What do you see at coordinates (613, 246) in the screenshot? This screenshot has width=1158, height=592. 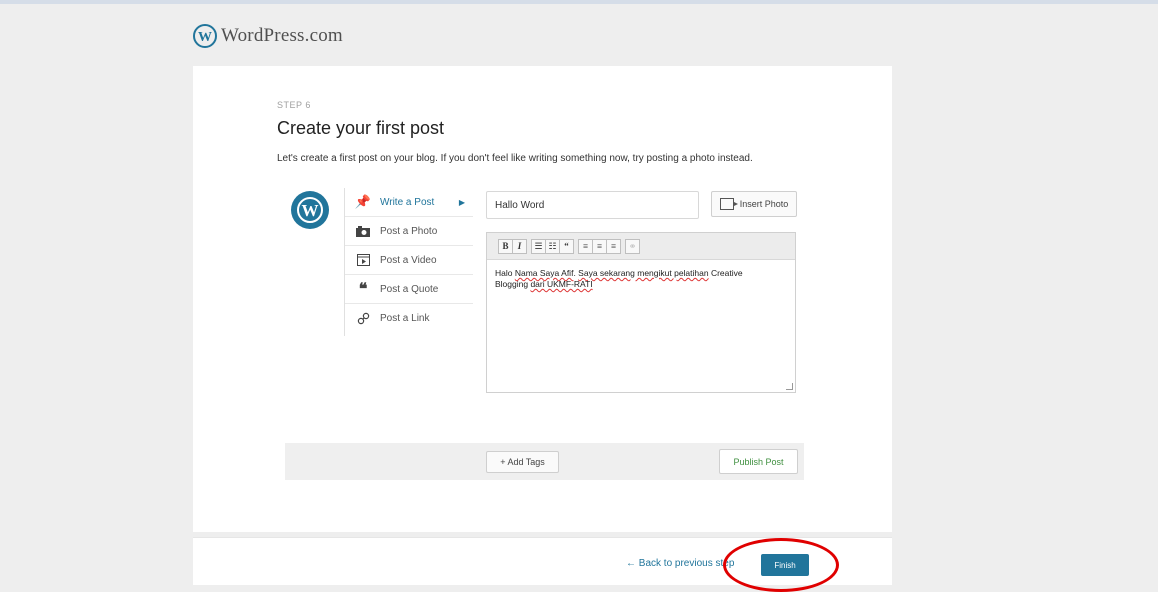 I see `align-right-icon: ≡` at bounding box center [613, 246].